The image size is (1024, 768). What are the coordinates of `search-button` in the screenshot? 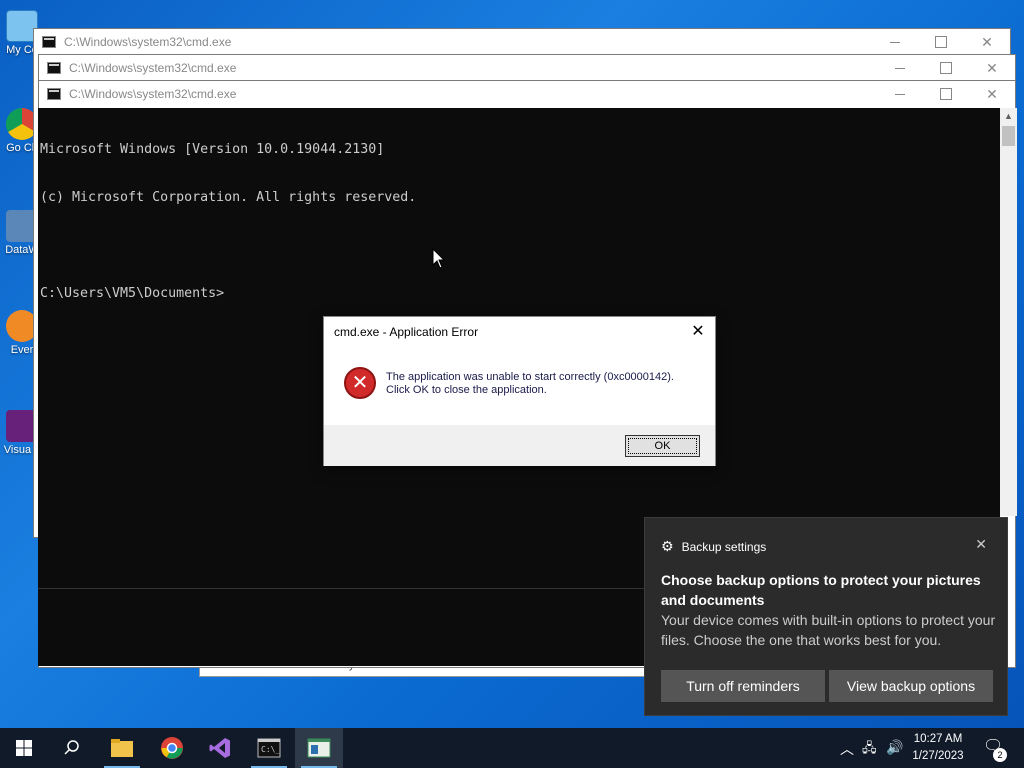 It's located at (72, 748).